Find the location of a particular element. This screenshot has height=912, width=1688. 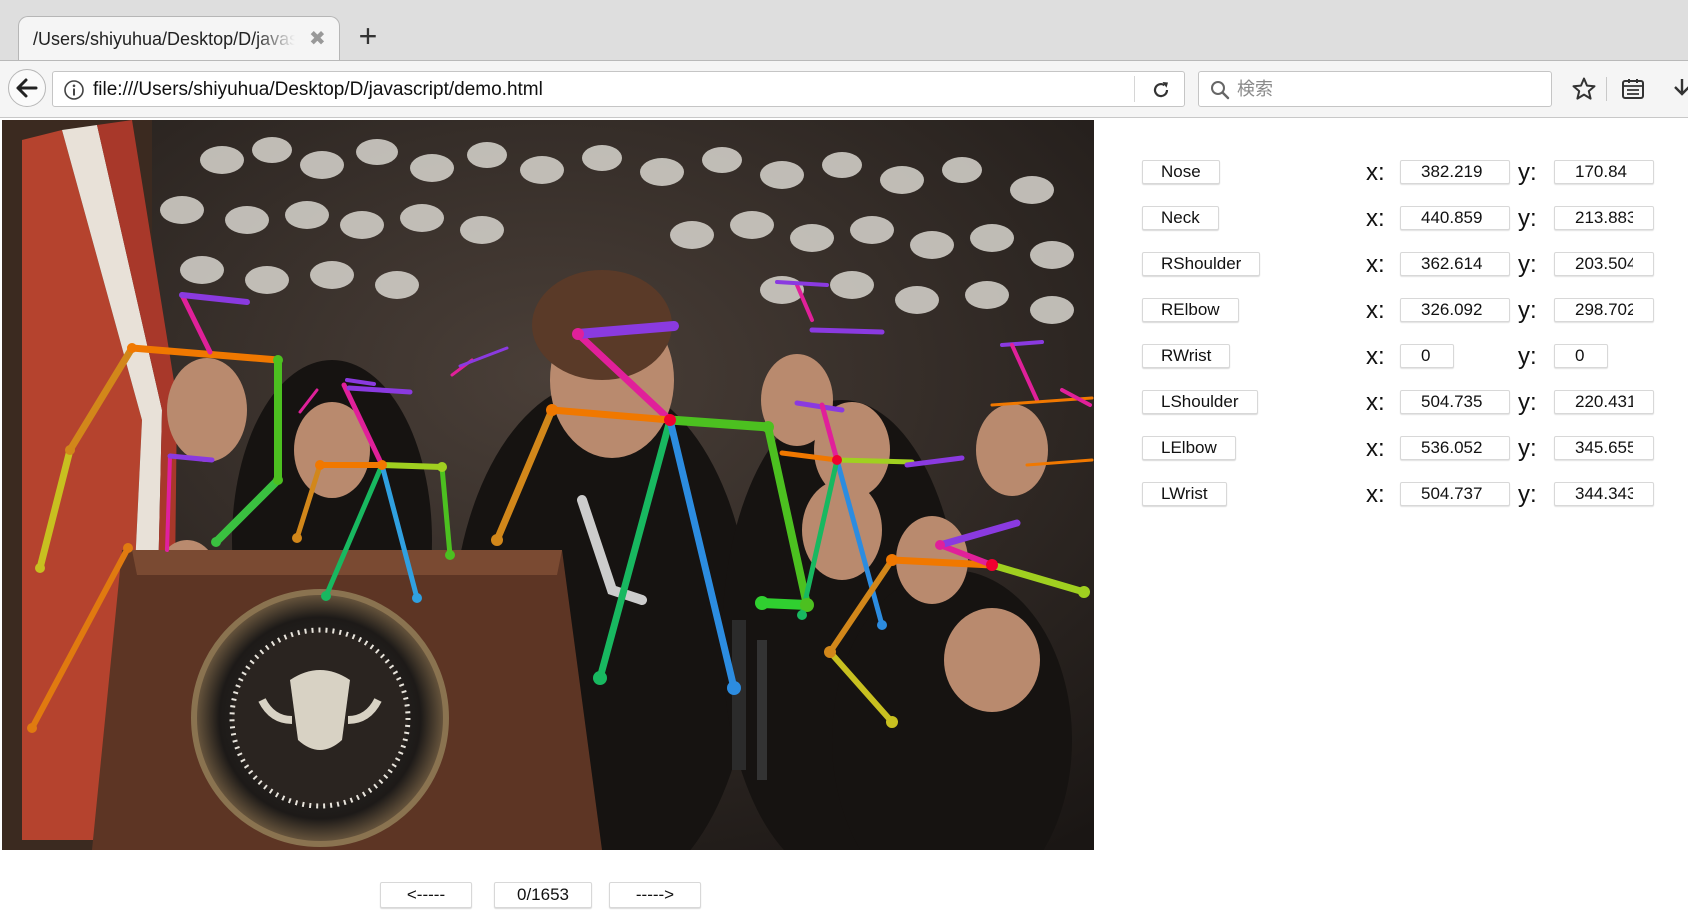

keypoint-row-lelbow: LElbow x: y: is located at coordinates (1410, 449).